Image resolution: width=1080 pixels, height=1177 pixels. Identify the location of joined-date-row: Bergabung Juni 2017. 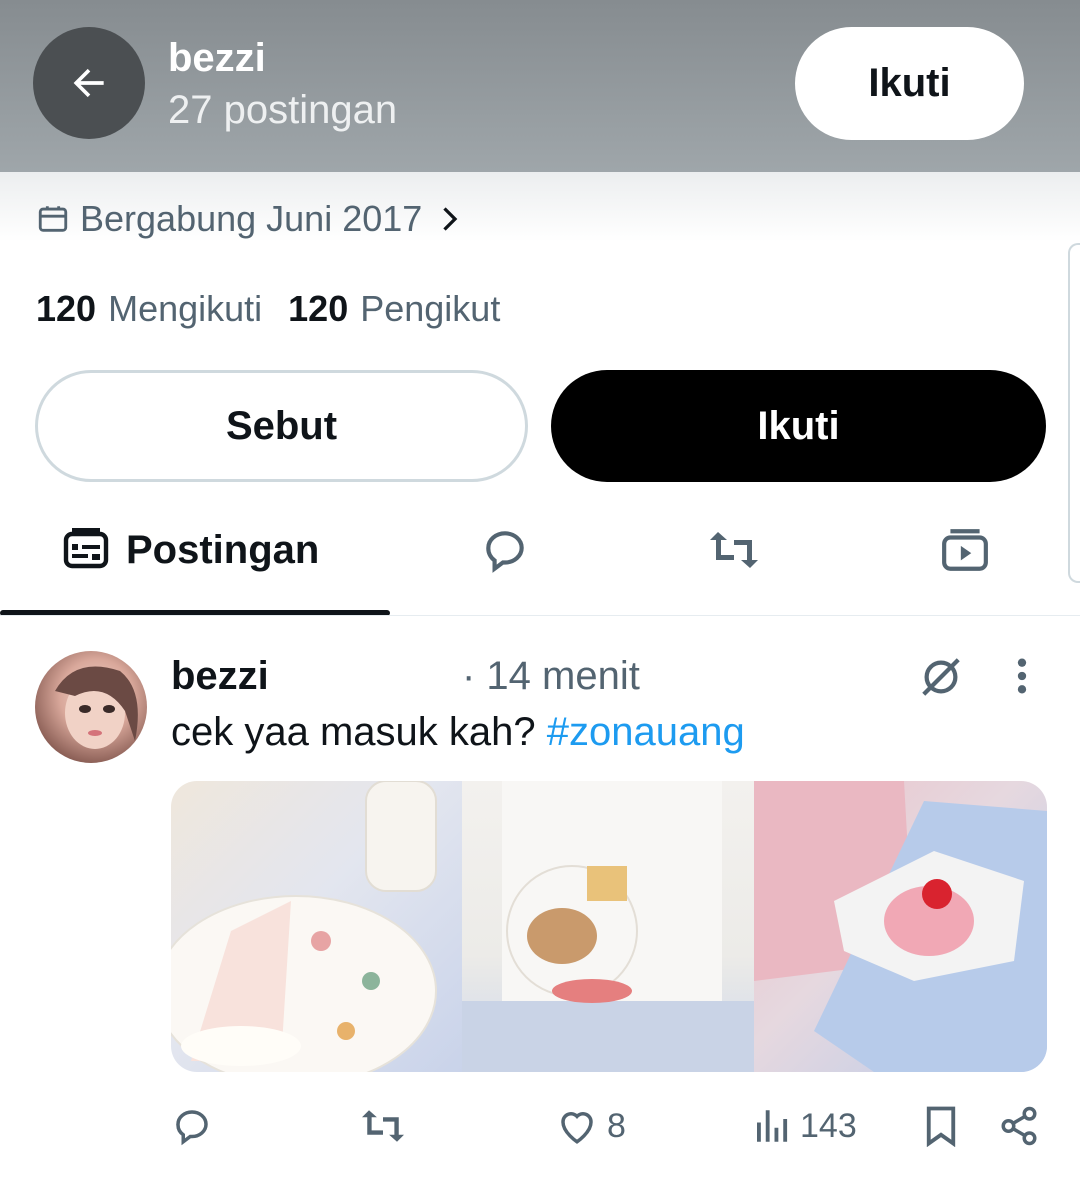
(253, 219).